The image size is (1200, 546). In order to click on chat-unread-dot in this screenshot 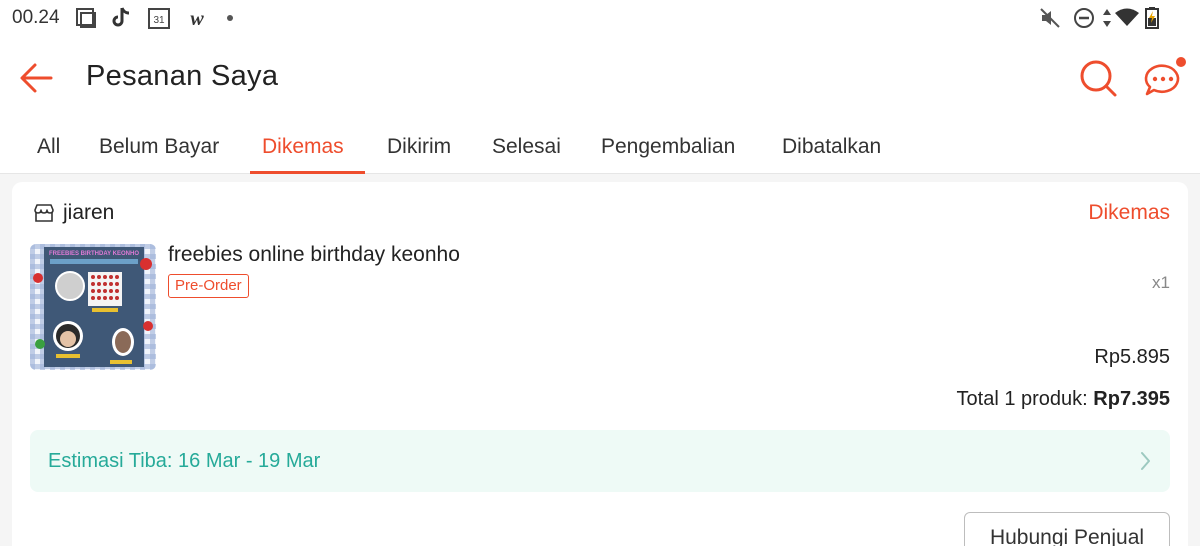, I will do `click(1181, 62)`.